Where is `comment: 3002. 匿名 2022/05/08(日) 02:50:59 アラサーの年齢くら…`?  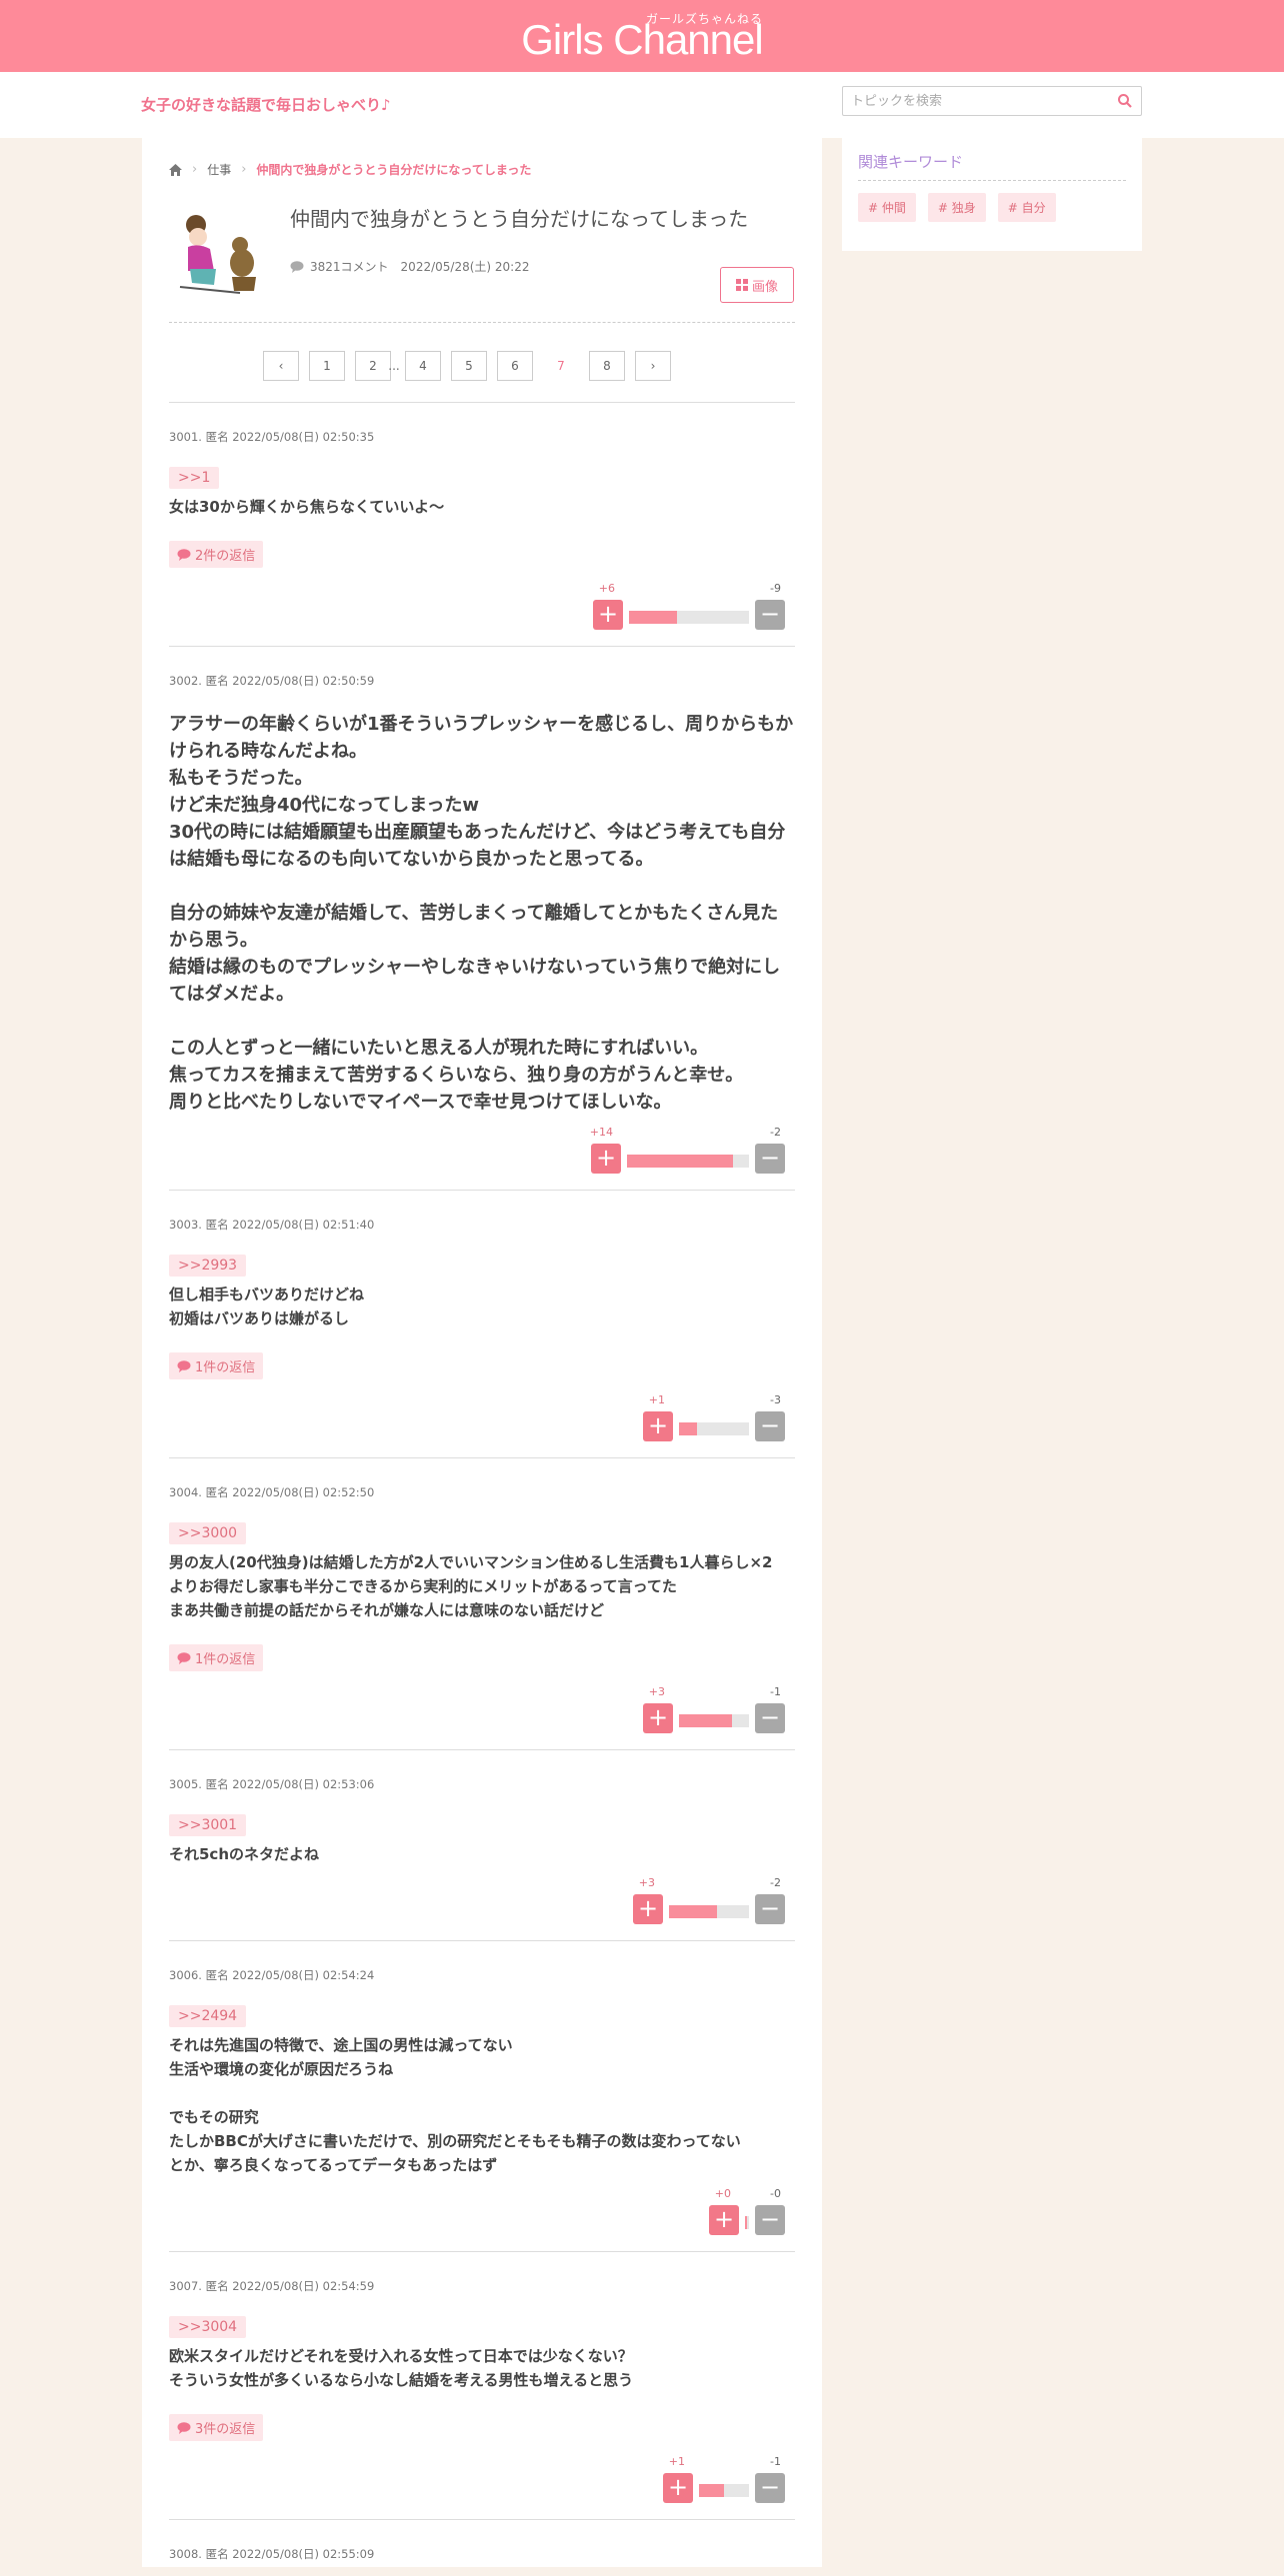 comment: 3002. 匿名 2022/05/08(日) 02:50:59 アラサーの年齢くら… is located at coordinates (482, 918).